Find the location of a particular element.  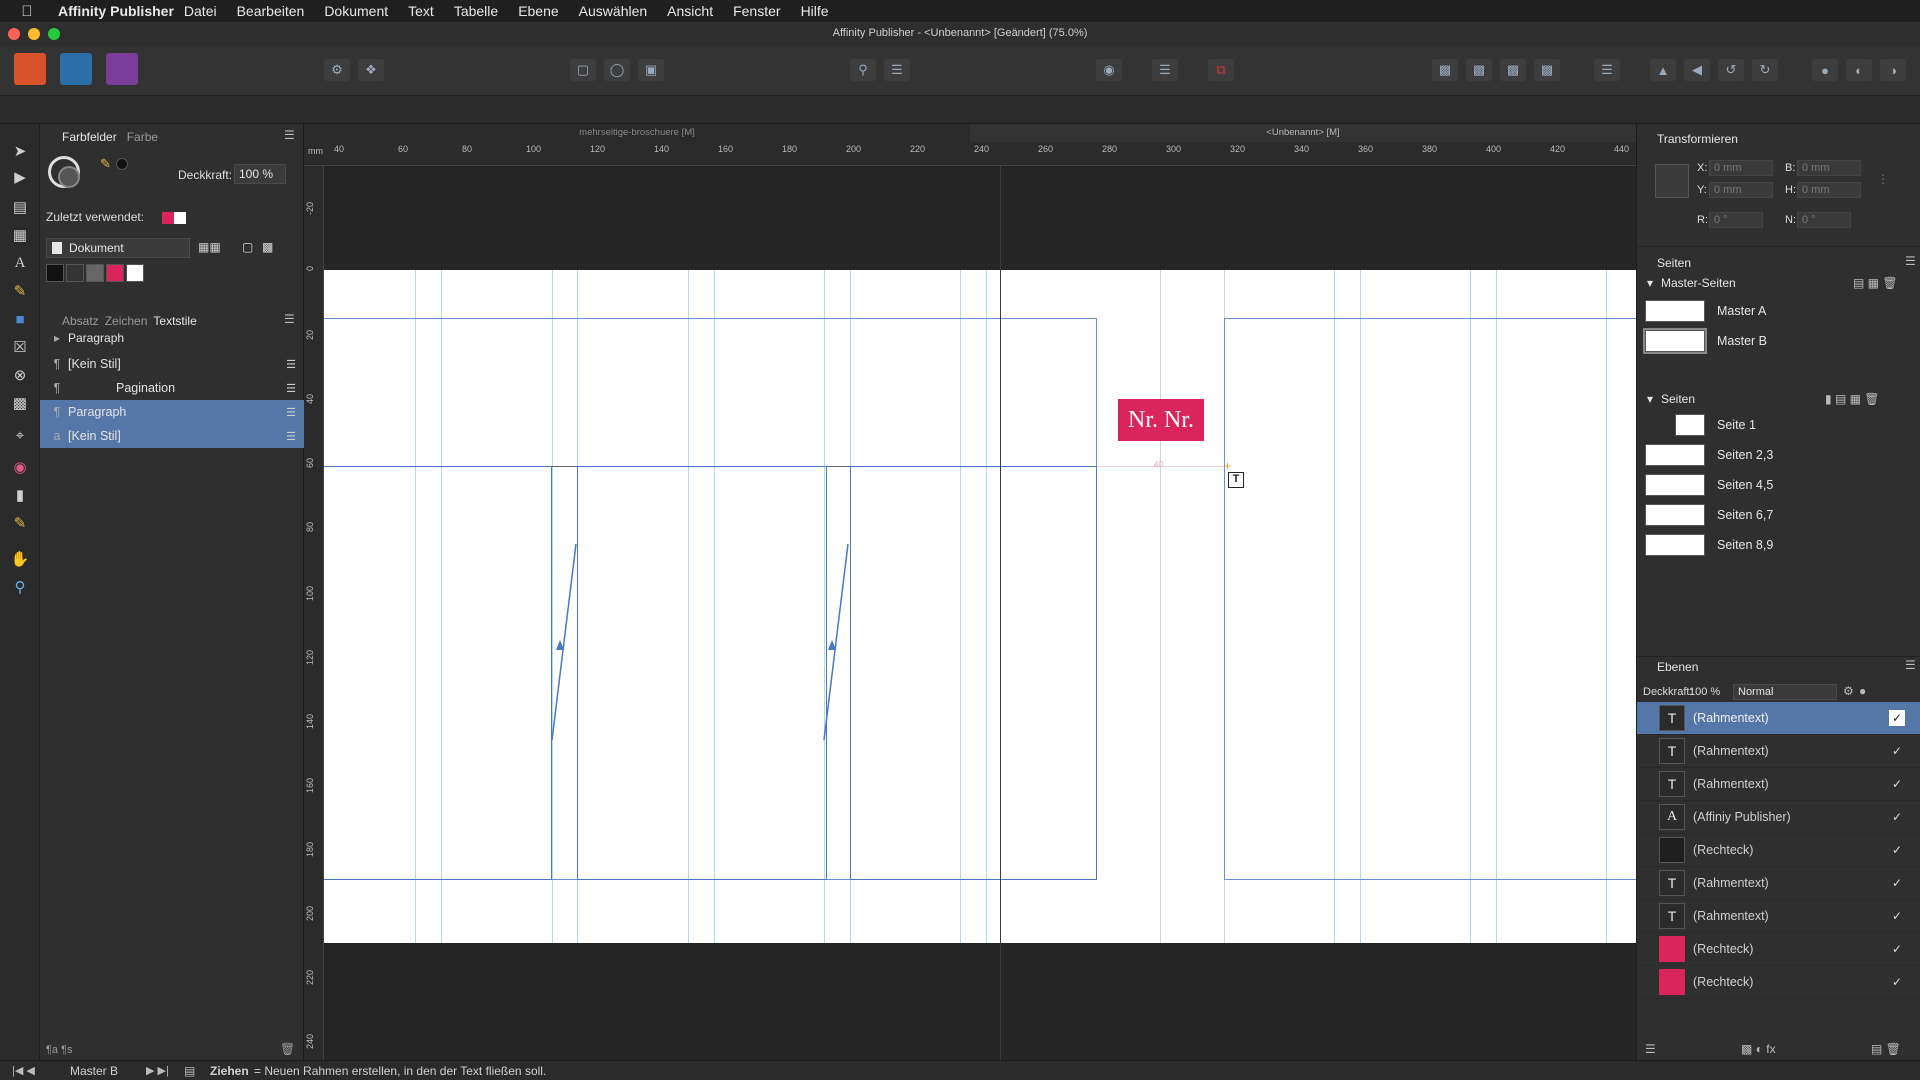

picker-icon: ✎ is located at coordinates (105, 164).